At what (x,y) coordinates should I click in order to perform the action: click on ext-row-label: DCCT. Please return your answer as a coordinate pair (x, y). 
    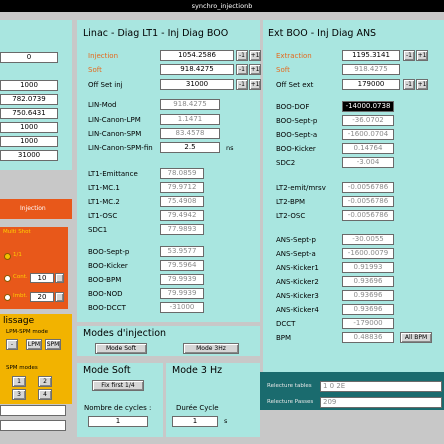
    Looking at the image, I should click on (286, 324).